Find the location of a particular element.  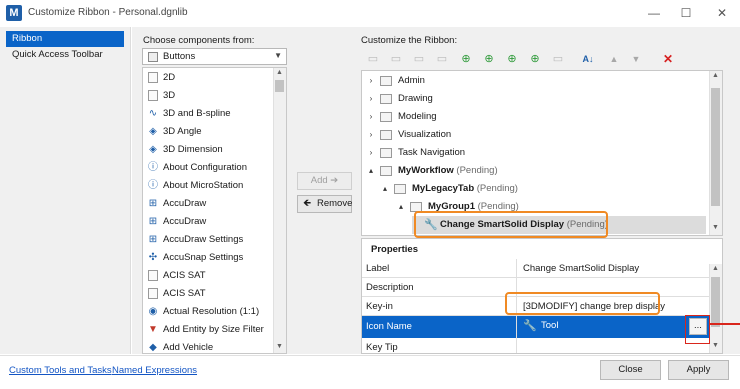

add-split-icon: ⊕ is located at coordinates (489, 59).